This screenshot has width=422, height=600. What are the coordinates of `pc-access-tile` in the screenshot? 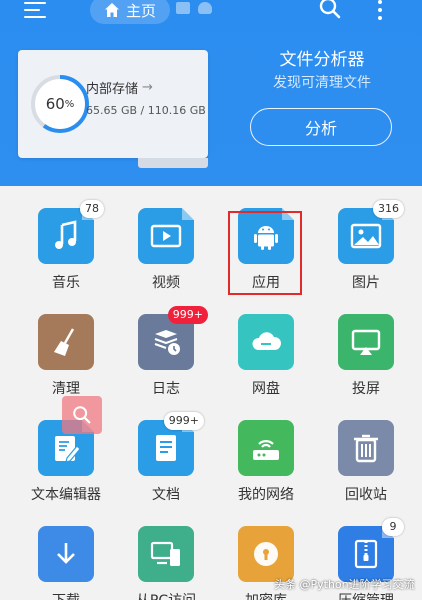 It's located at (166, 554).